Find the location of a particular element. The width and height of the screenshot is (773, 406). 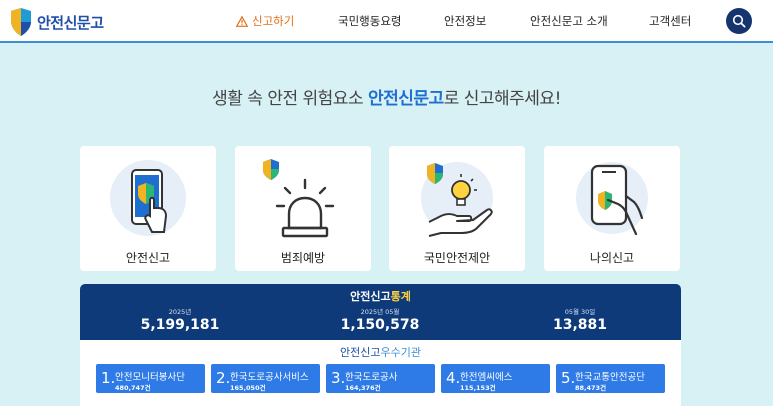

nav-item-customer-center: 고객센터 is located at coordinates (670, 21).